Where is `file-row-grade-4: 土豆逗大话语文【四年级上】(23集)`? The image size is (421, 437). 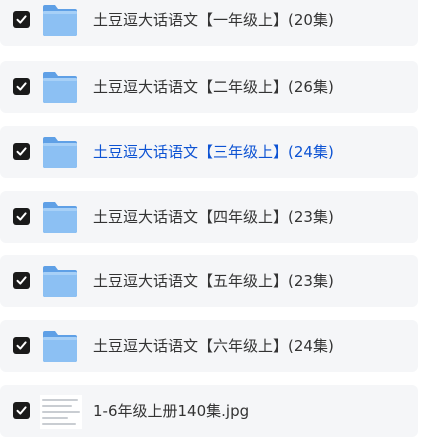
file-row-grade-4: 土豆逗大话语文【四年级上】(23集) is located at coordinates (209, 217).